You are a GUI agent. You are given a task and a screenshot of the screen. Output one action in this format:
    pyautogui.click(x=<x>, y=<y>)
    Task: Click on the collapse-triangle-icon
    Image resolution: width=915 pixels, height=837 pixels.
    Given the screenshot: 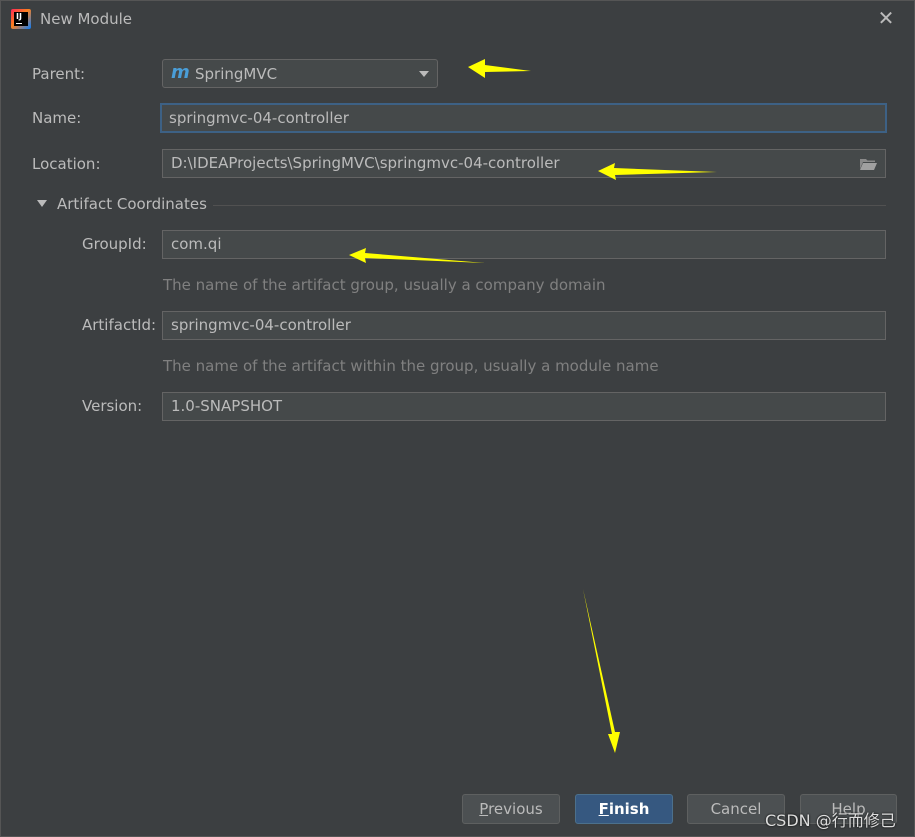 What is the action you would take?
    pyautogui.click(x=42, y=203)
    